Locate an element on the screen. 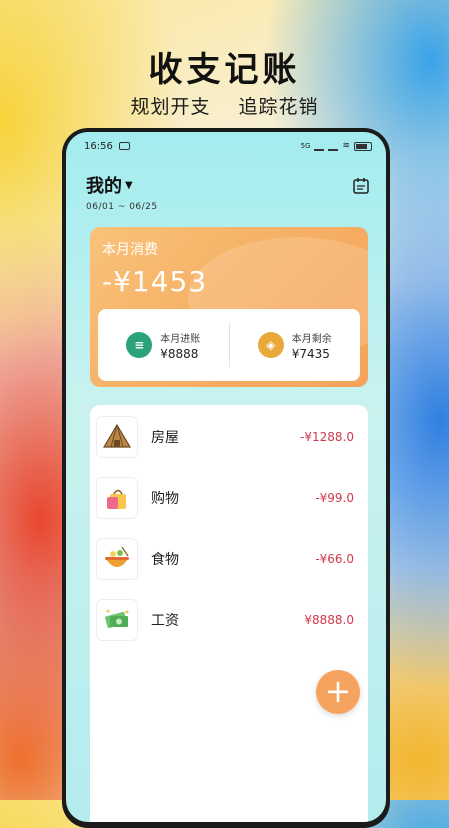  page-title: 我的 is located at coordinates (104, 186).